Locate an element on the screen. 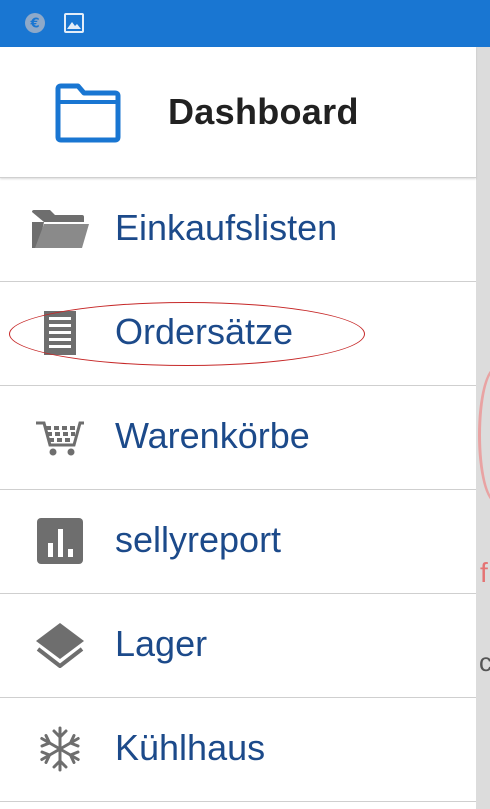  document-icon is located at coordinates (60, 333).